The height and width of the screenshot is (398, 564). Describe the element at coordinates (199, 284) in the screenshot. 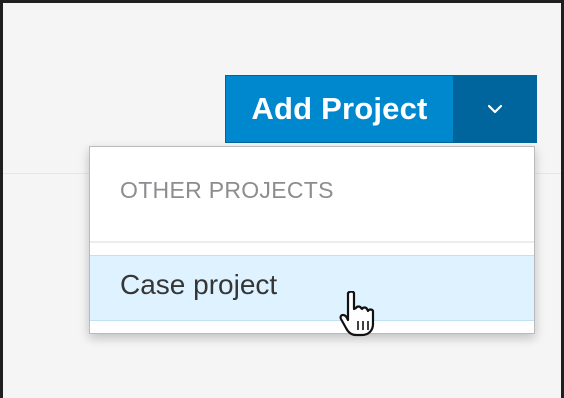

I see `menu-item-label: Case project` at that location.